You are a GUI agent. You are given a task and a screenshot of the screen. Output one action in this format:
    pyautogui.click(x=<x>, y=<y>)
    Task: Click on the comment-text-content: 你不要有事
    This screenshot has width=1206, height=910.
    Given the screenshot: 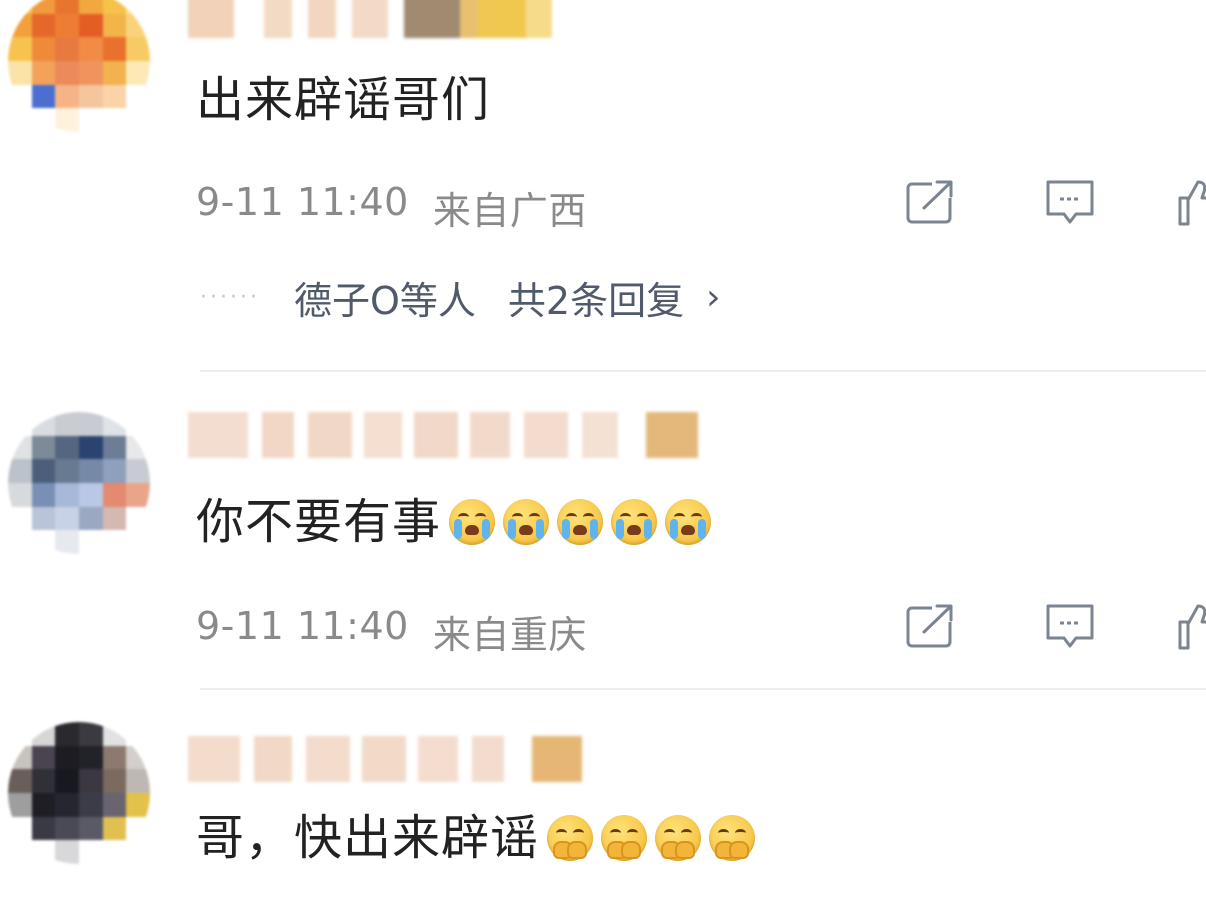 What is the action you would take?
    pyautogui.click(x=319, y=522)
    